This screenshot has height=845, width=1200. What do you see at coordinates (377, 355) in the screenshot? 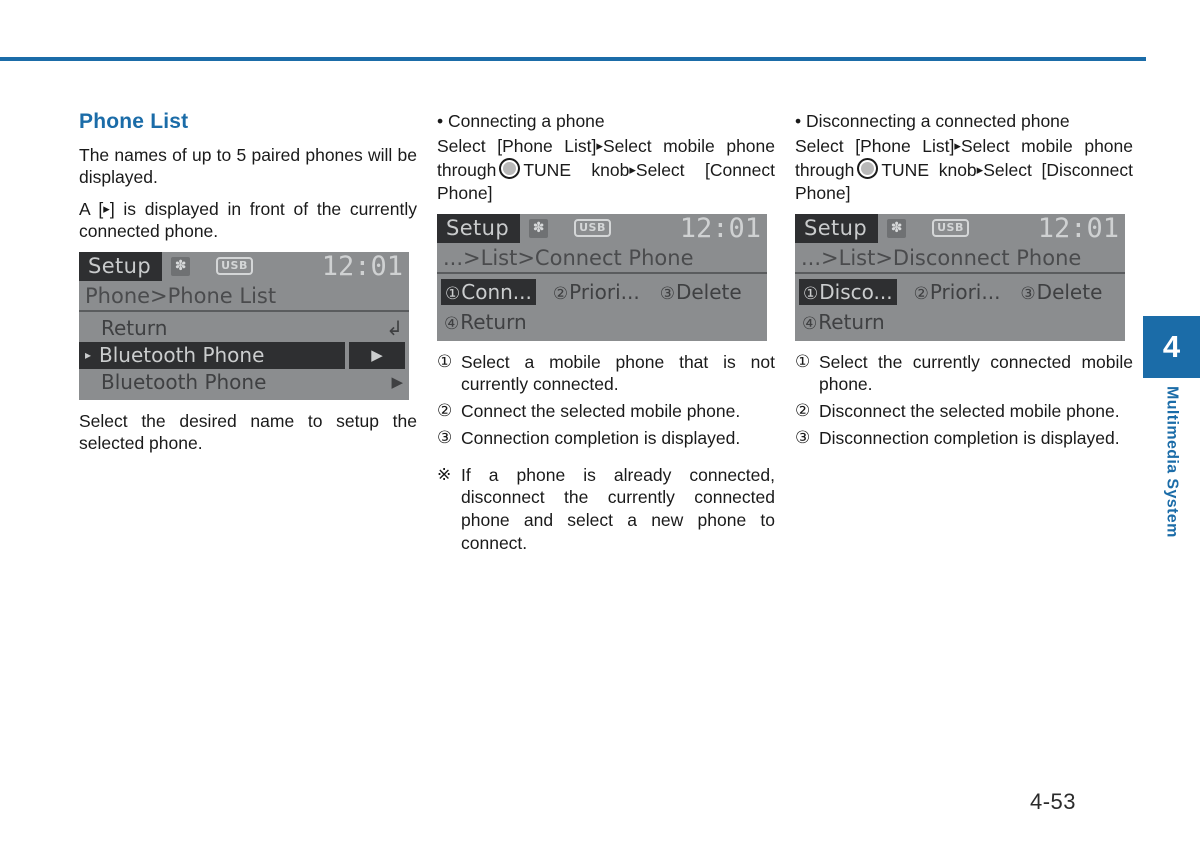
I see `chevron-right-icon: ▶` at bounding box center [377, 355].